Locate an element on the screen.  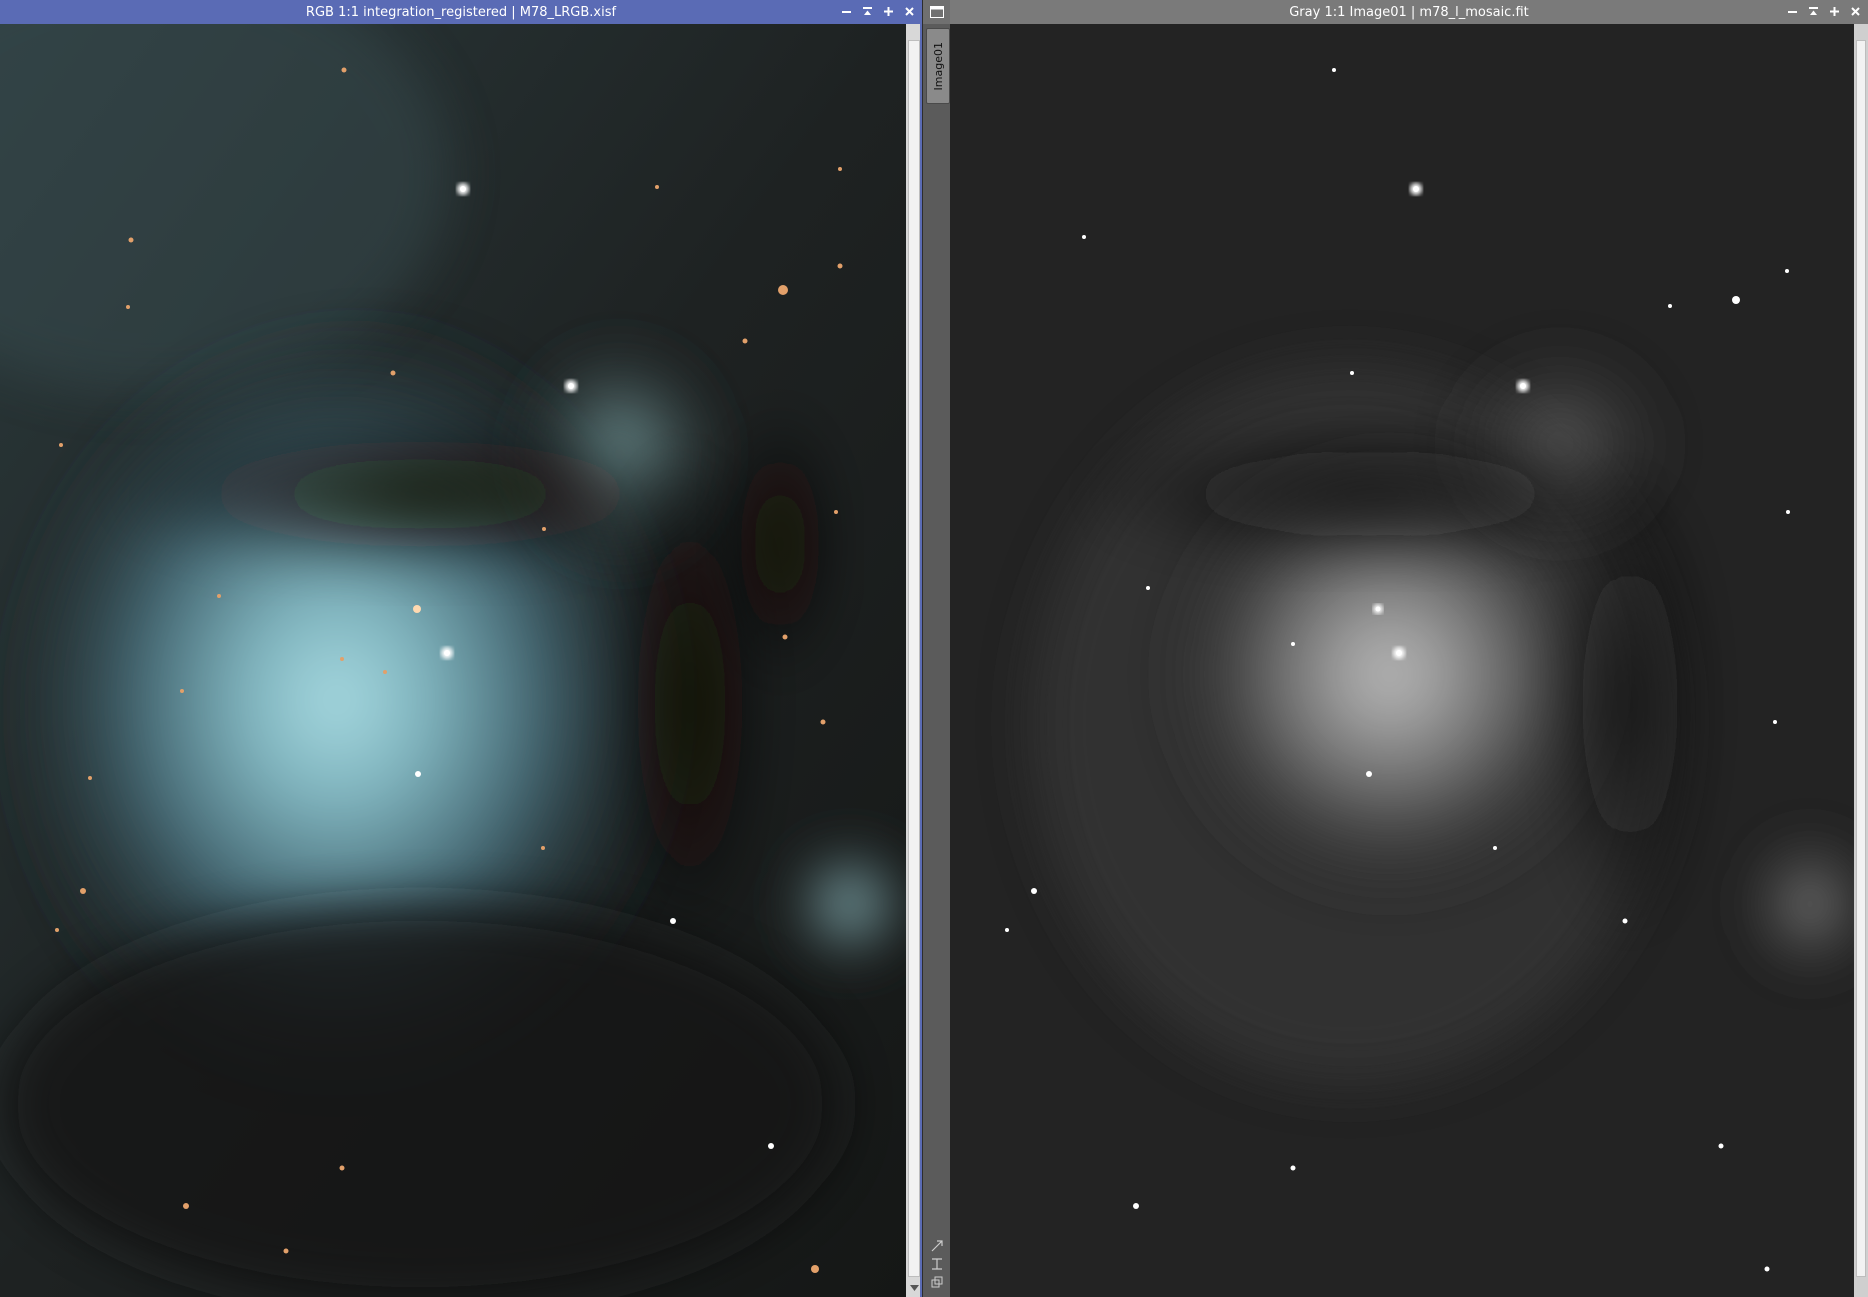
window-title: Gray 1:1 Image01 | m78_l_mosaic.fit is located at coordinates (1409, 12).